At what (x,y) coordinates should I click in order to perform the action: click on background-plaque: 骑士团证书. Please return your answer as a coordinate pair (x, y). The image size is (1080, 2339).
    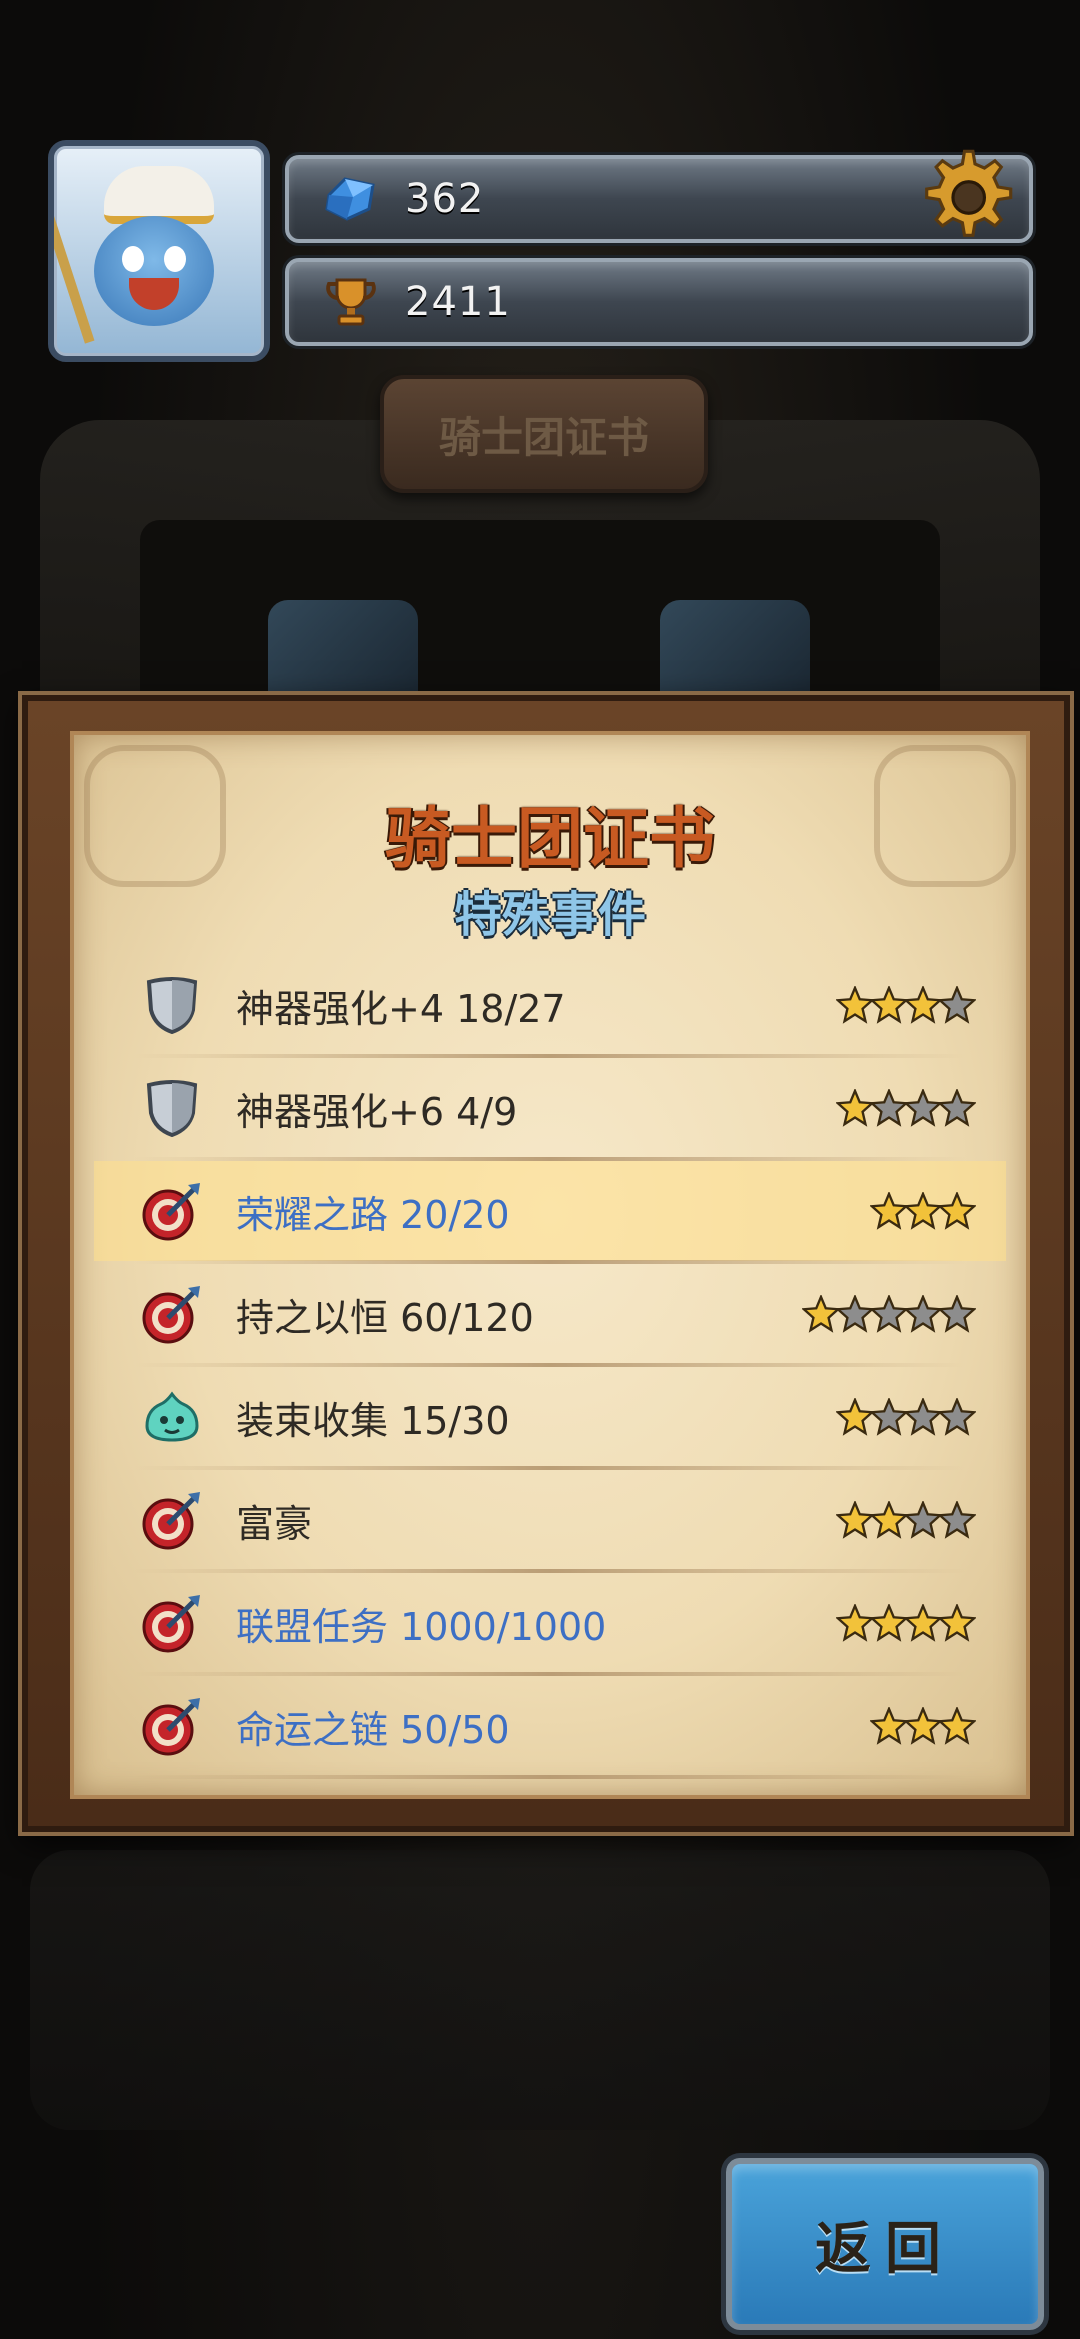
    Looking at the image, I should click on (544, 434).